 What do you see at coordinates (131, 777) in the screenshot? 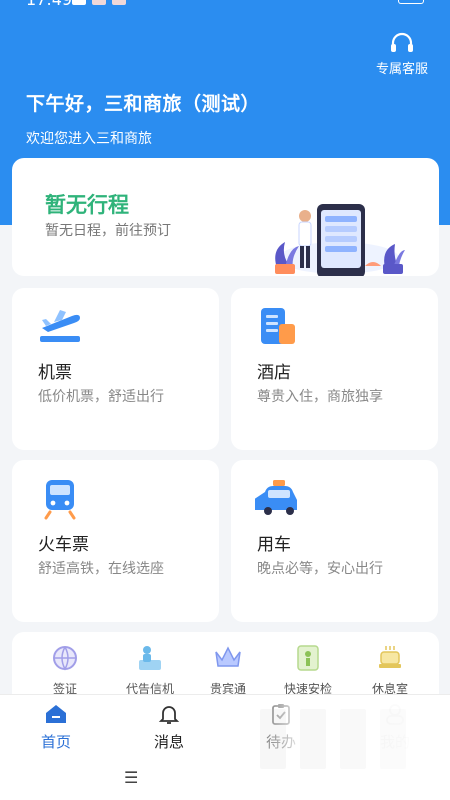
I see `menu-icon: ☰` at bounding box center [131, 777].